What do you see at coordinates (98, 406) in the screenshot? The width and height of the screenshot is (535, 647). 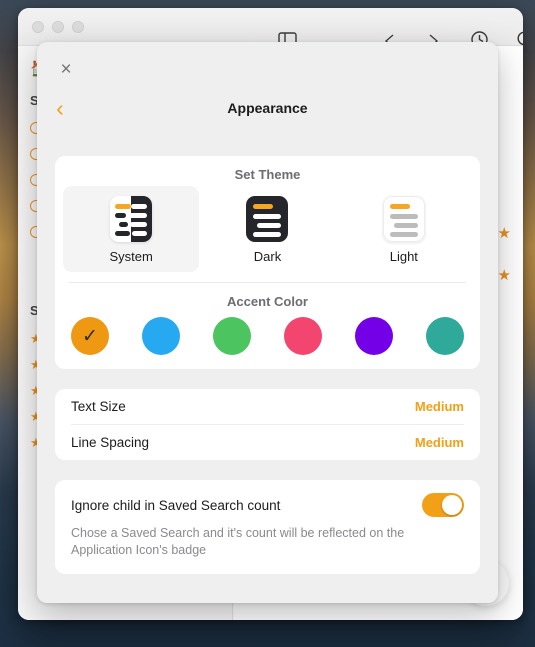 I see `text-size-label: Text Size` at bounding box center [98, 406].